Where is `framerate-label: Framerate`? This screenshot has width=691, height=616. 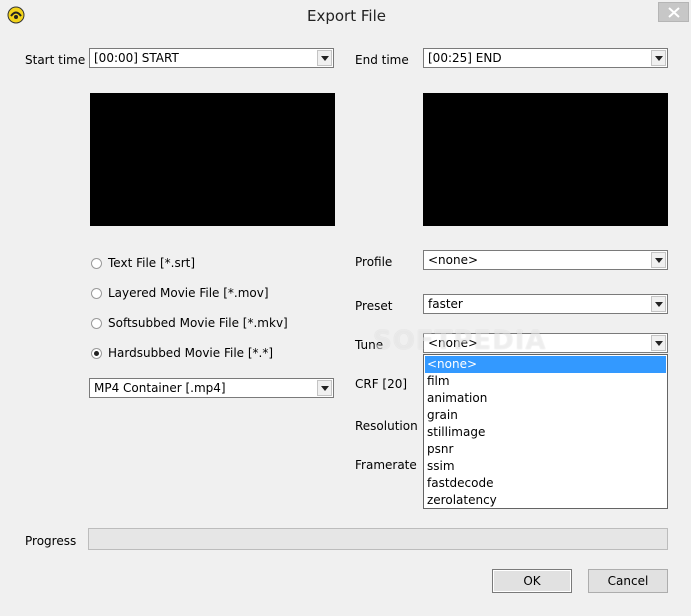 framerate-label: Framerate is located at coordinates (386, 465).